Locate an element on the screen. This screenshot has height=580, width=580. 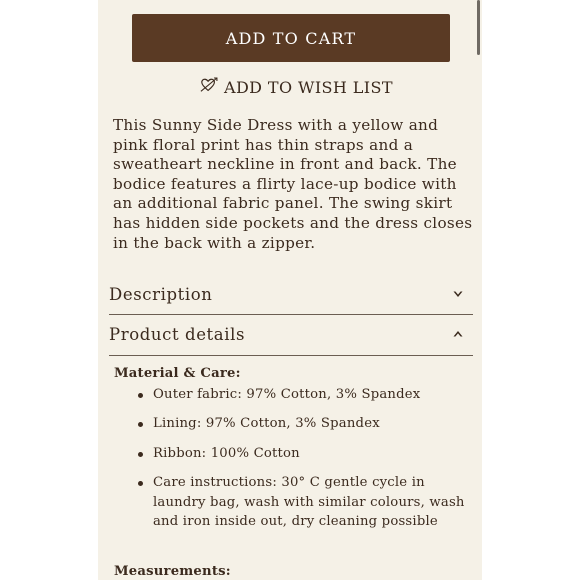
heart-arrow-icon is located at coordinates (209, 87).